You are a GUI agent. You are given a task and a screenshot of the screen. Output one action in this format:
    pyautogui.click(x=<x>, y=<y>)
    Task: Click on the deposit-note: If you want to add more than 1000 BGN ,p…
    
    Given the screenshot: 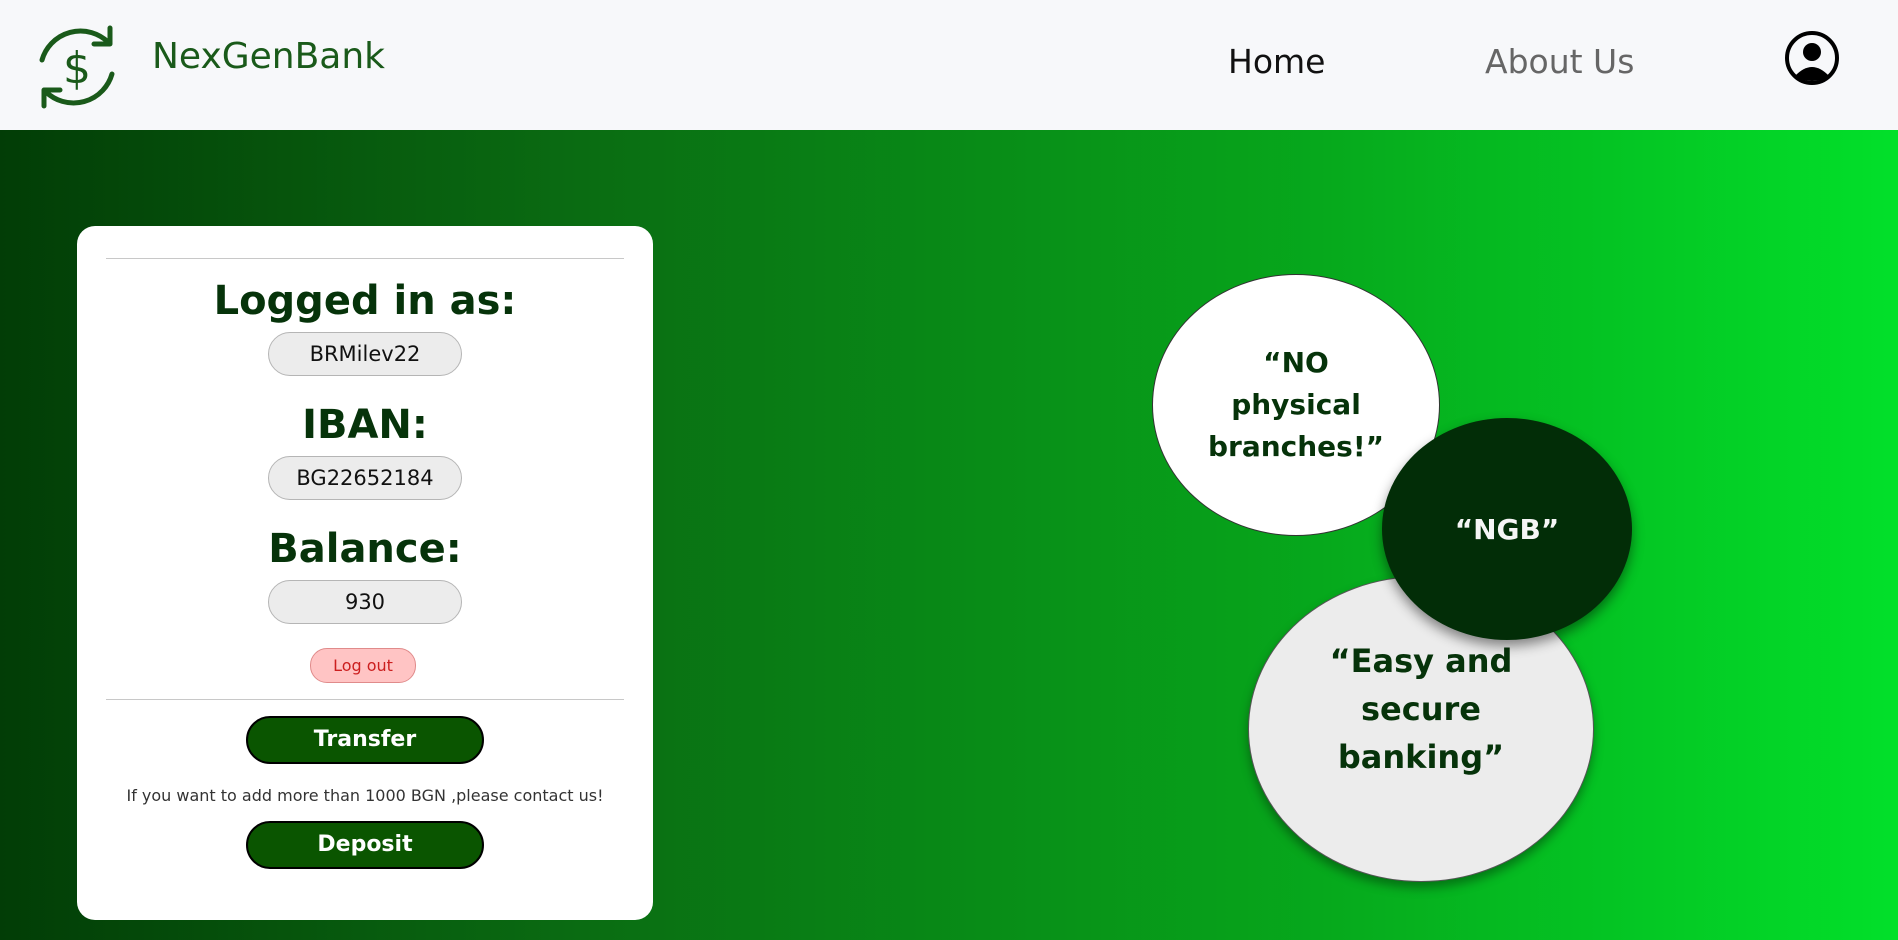 What is the action you would take?
    pyautogui.click(x=365, y=795)
    